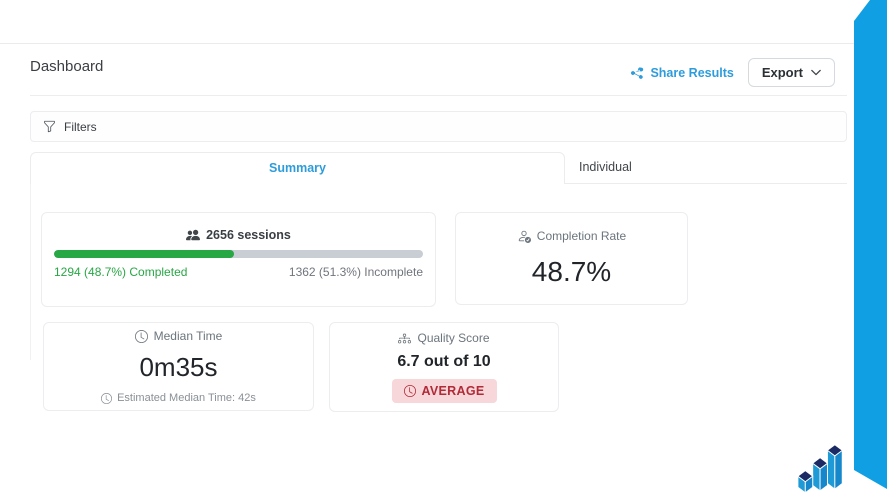 The height and width of the screenshot is (499, 887). Describe the element at coordinates (438, 126) in the screenshot. I see `filters-bar: Filters` at that location.